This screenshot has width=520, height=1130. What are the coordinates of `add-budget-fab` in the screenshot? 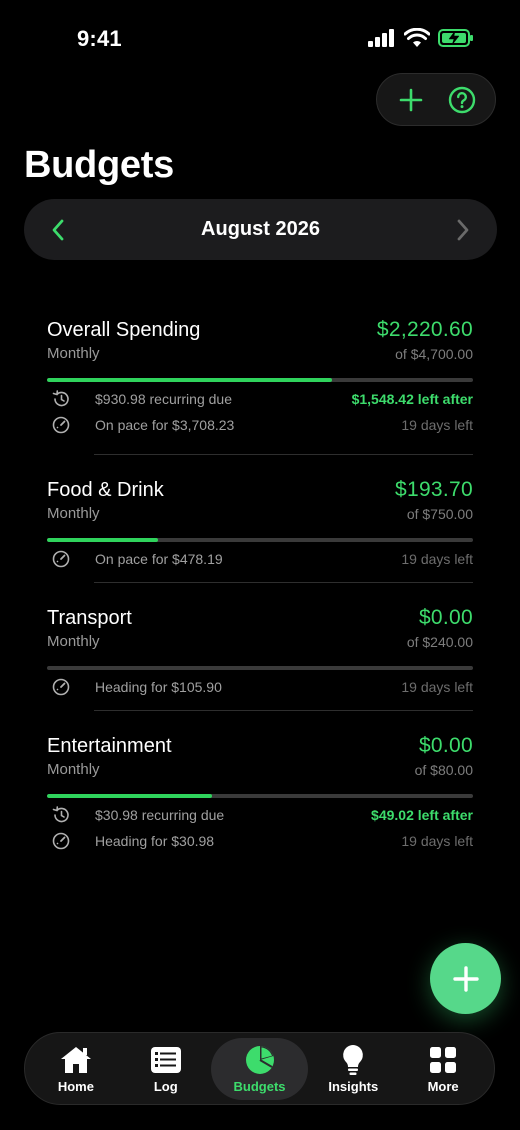 It's located at (465, 978).